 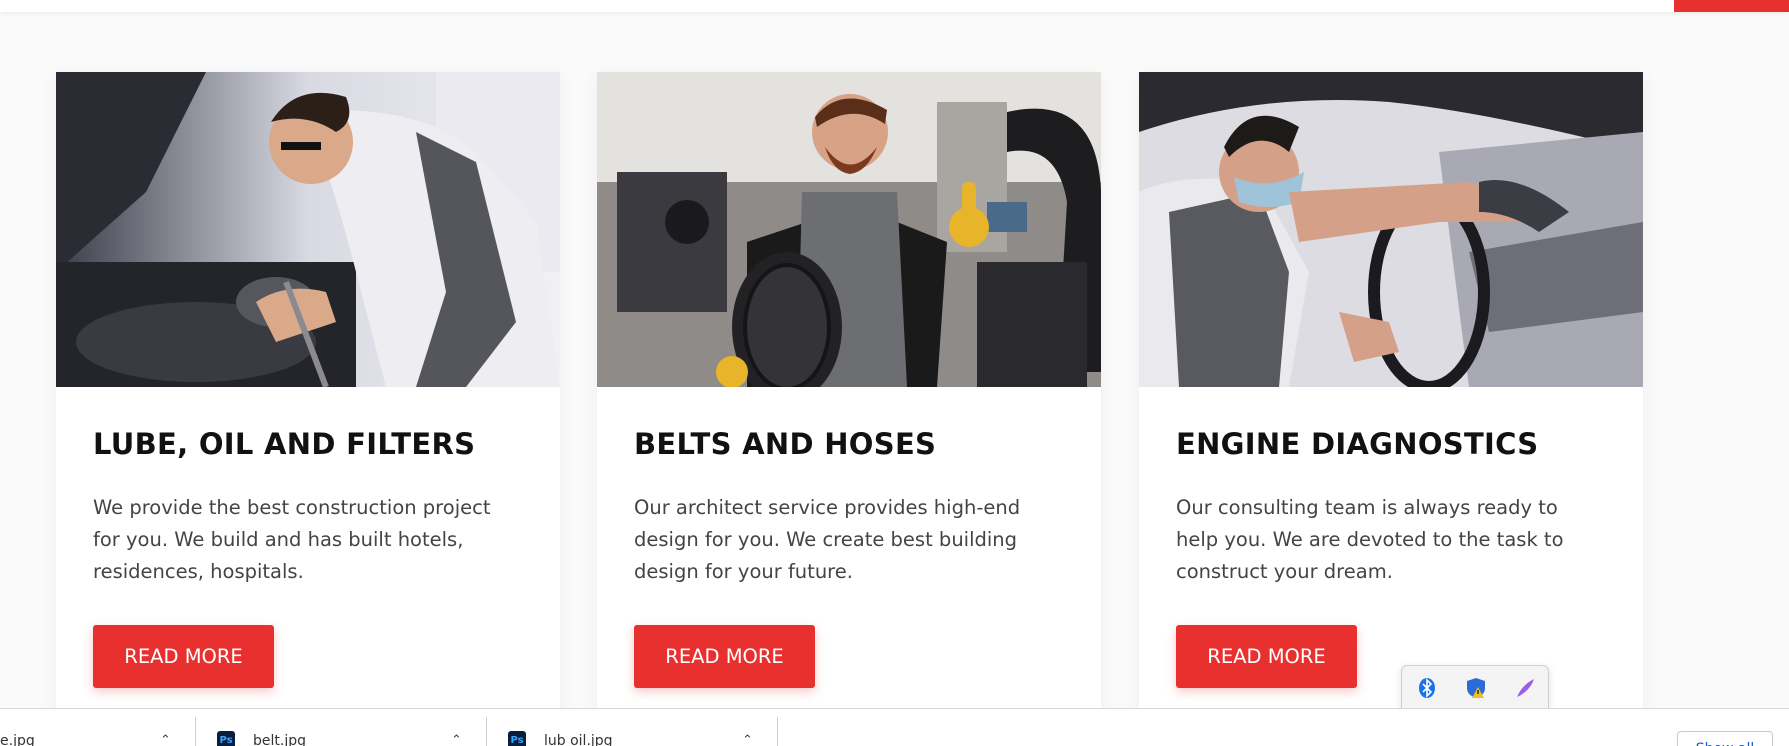 What do you see at coordinates (894, 6) in the screenshot?
I see `header-strip` at bounding box center [894, 6].